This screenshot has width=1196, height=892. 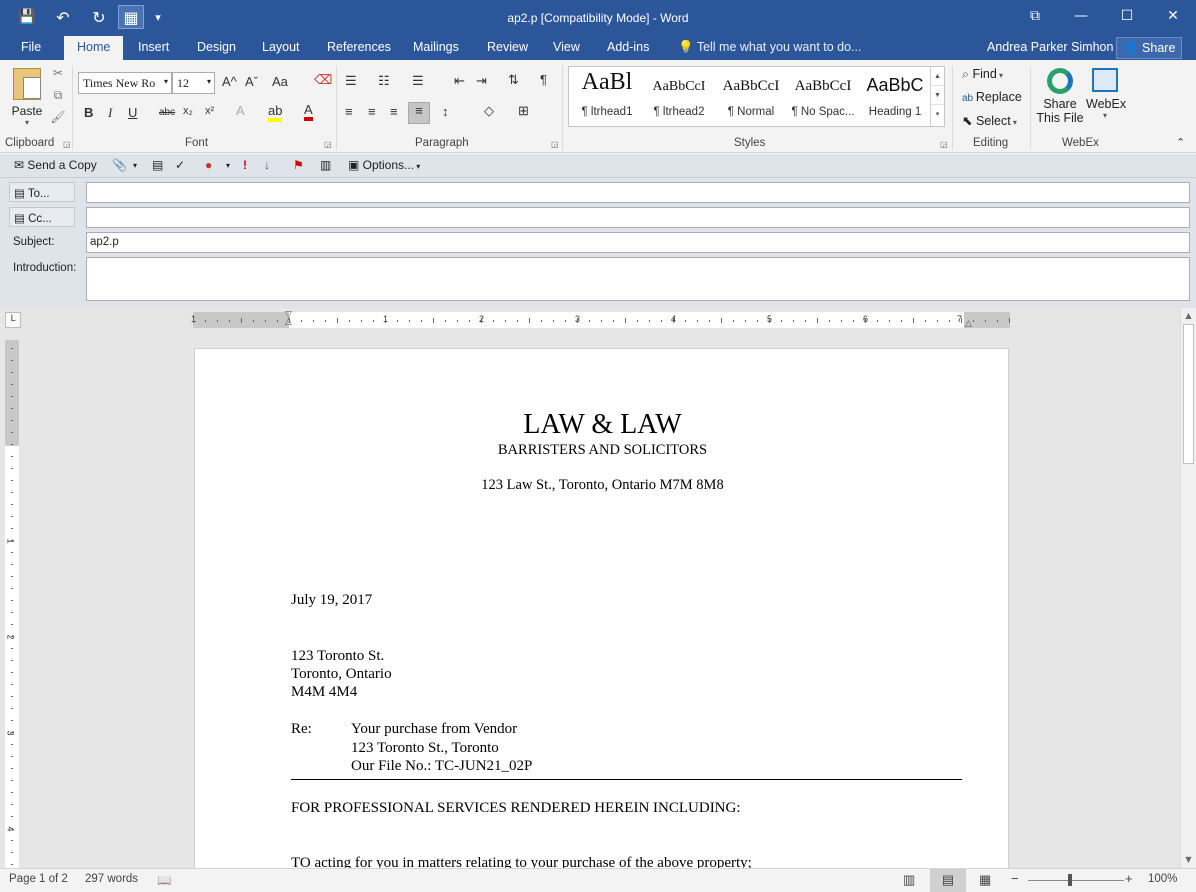 I want to click on decrease-indent-icon: ⇤, so click(x=459, y=81).